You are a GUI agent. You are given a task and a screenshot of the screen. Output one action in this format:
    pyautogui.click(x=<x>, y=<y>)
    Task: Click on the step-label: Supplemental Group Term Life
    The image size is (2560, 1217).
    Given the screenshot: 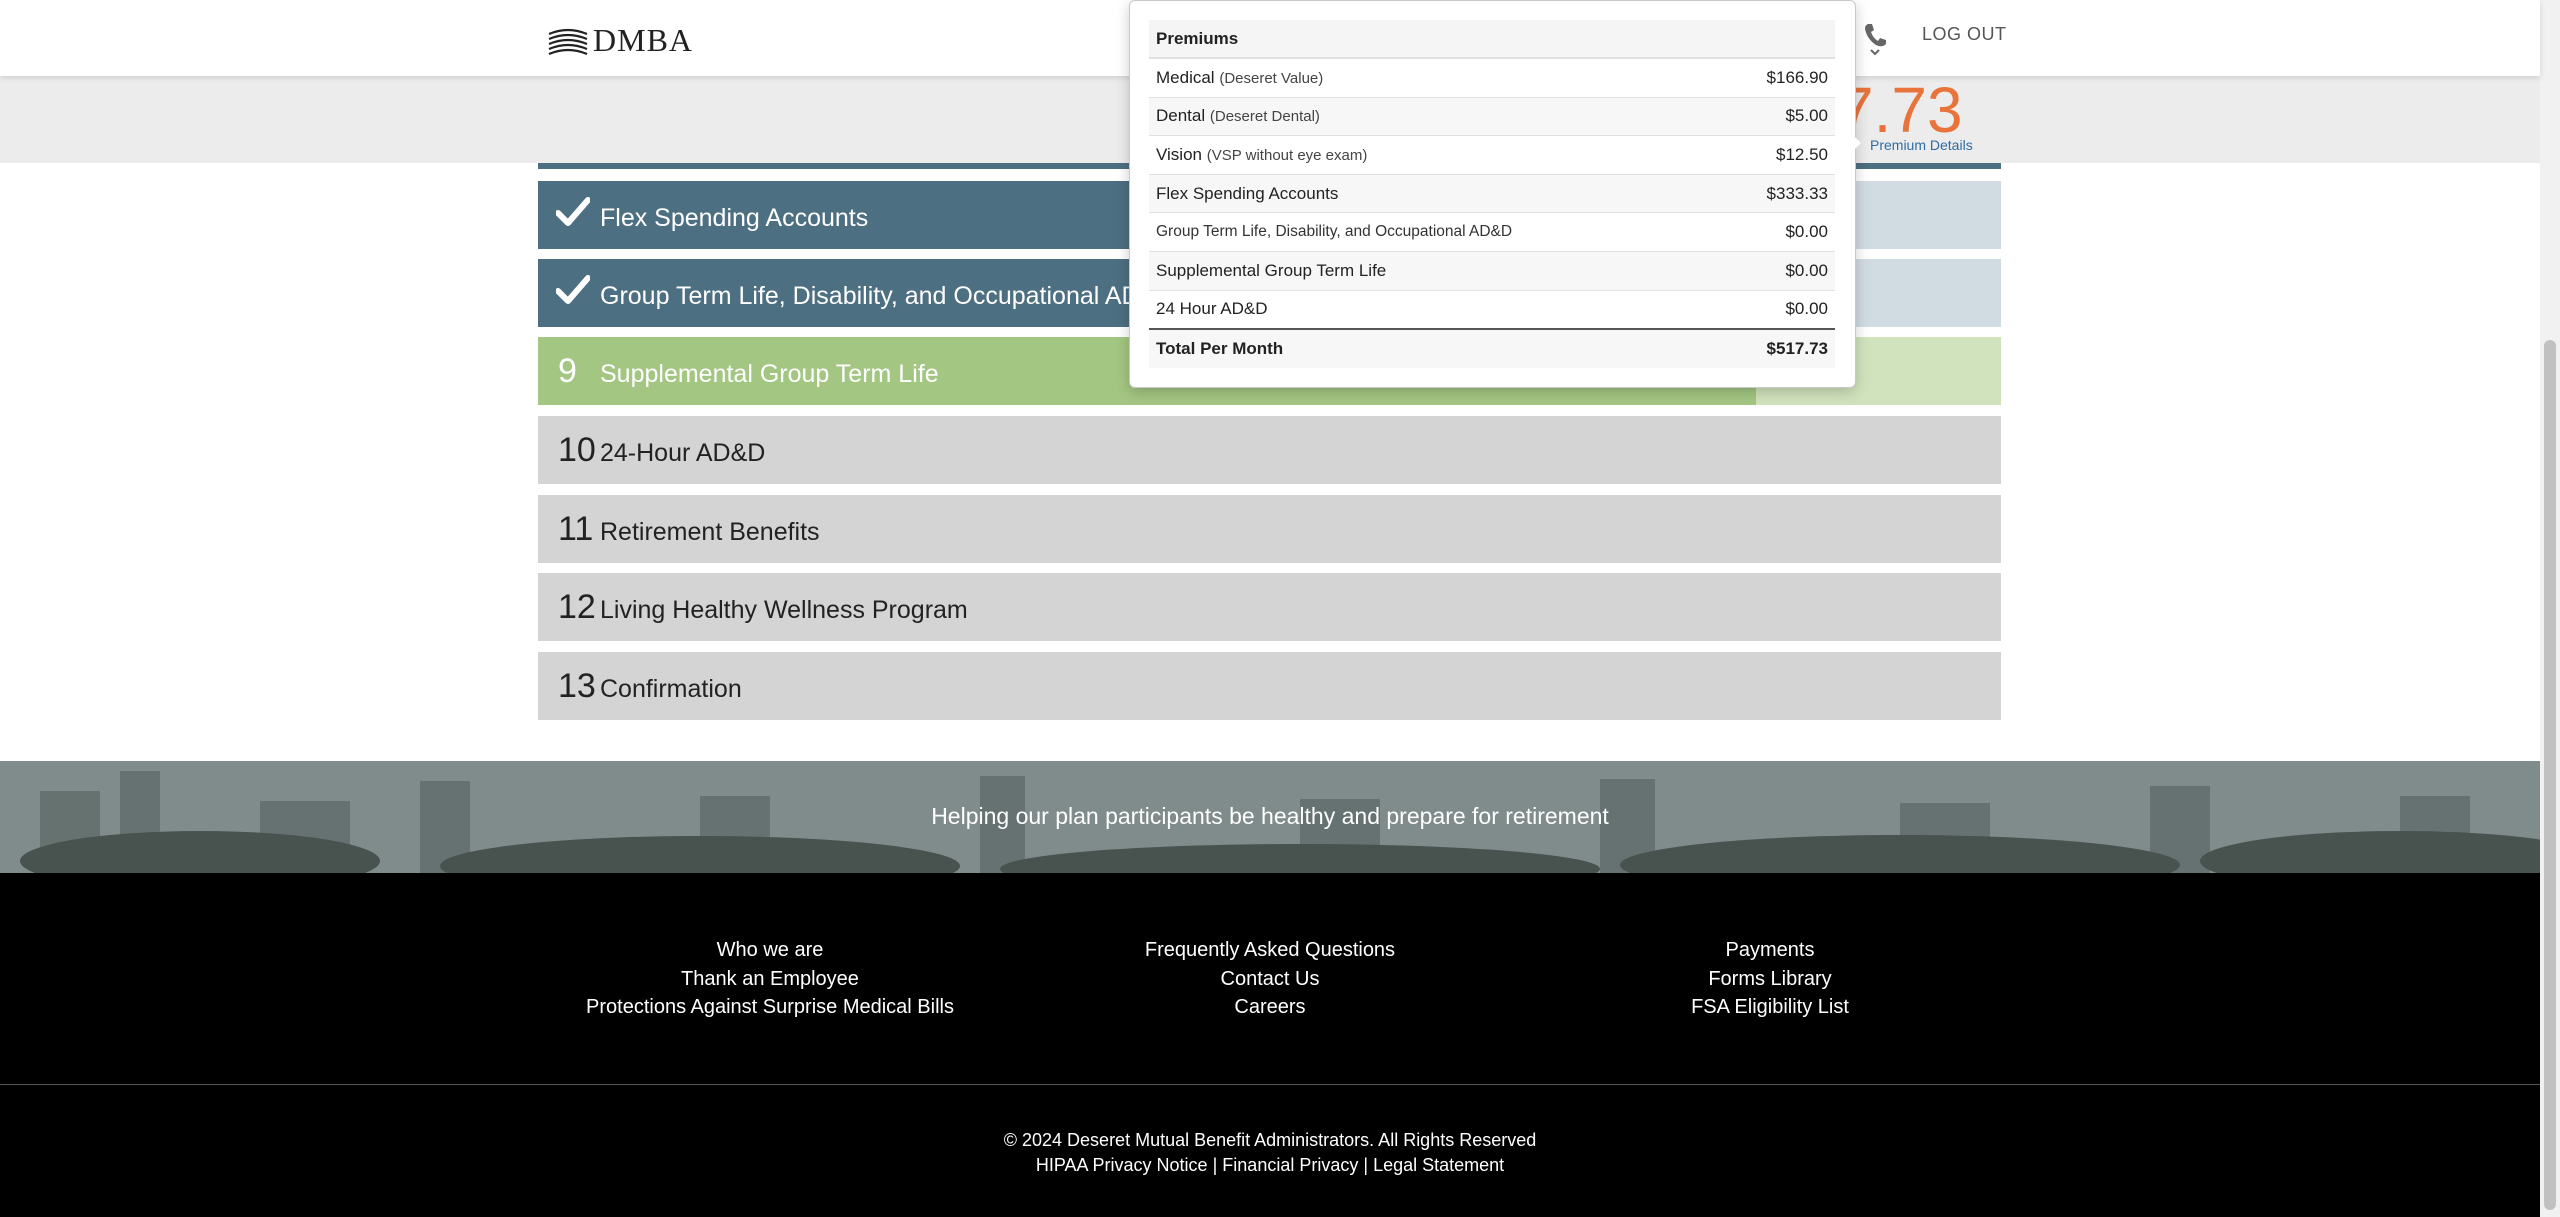 What is the action you would take?
    pyautogui.click(x=769, y=374)
    